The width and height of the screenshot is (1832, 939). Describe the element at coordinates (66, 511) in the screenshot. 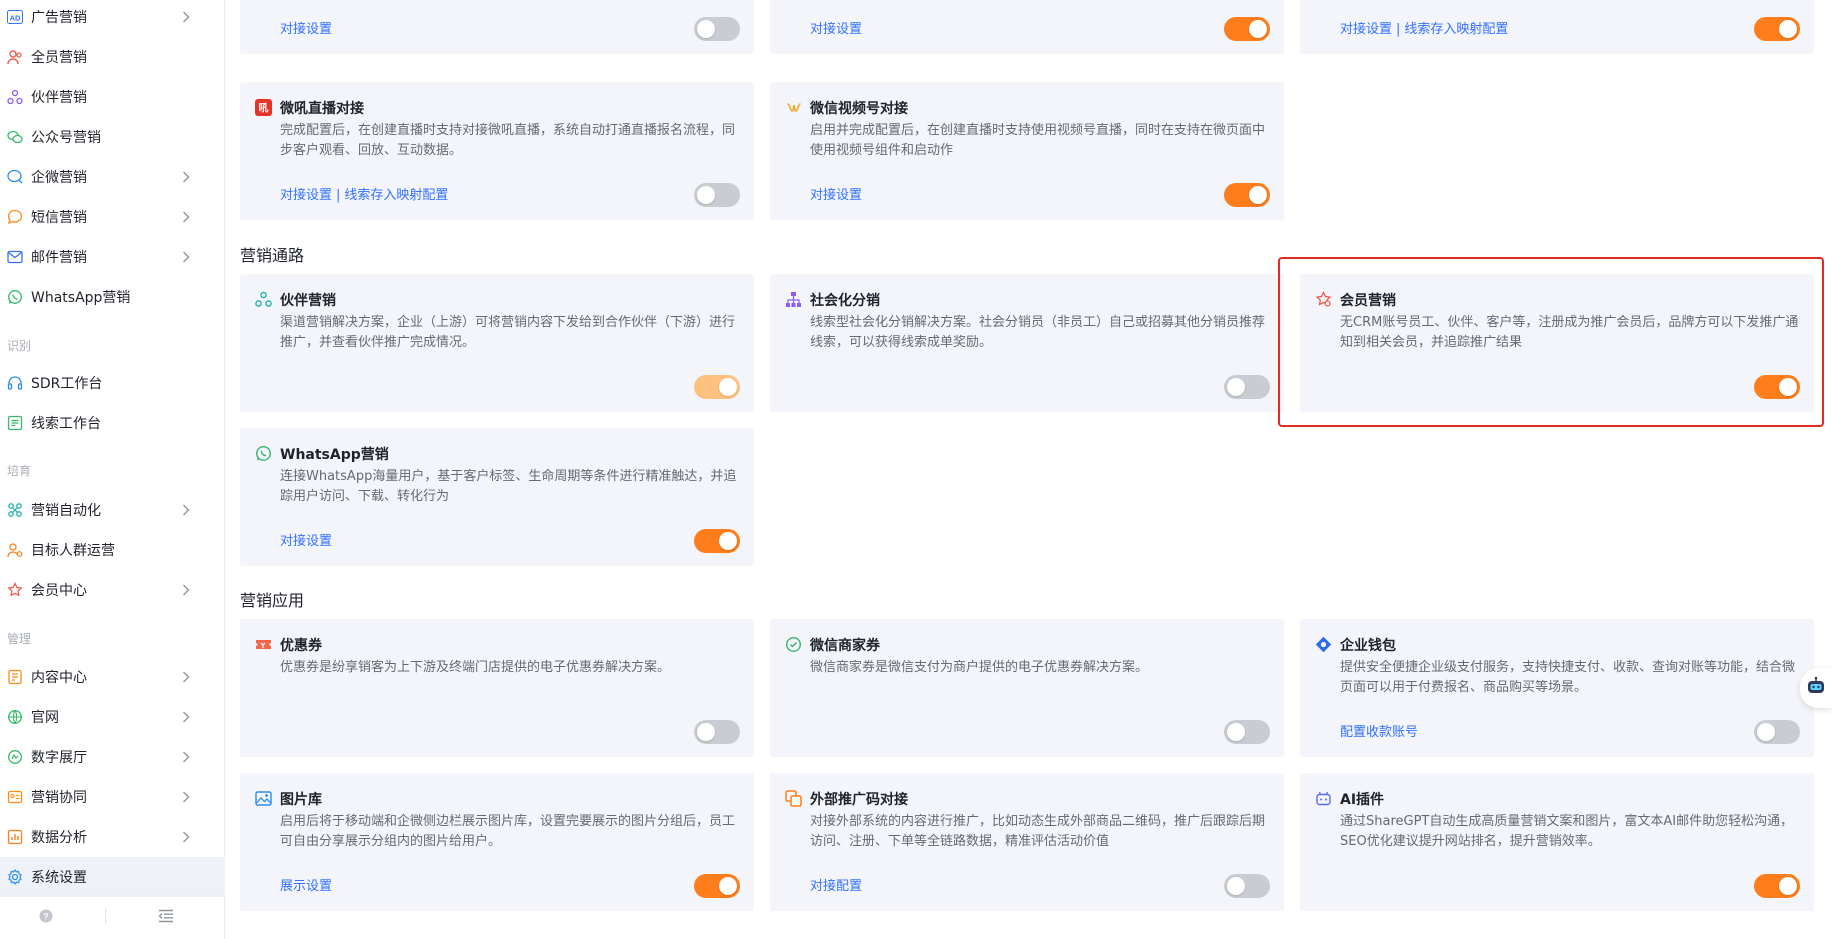

I see `sidebar-item-label: 营销自动化` at that location.